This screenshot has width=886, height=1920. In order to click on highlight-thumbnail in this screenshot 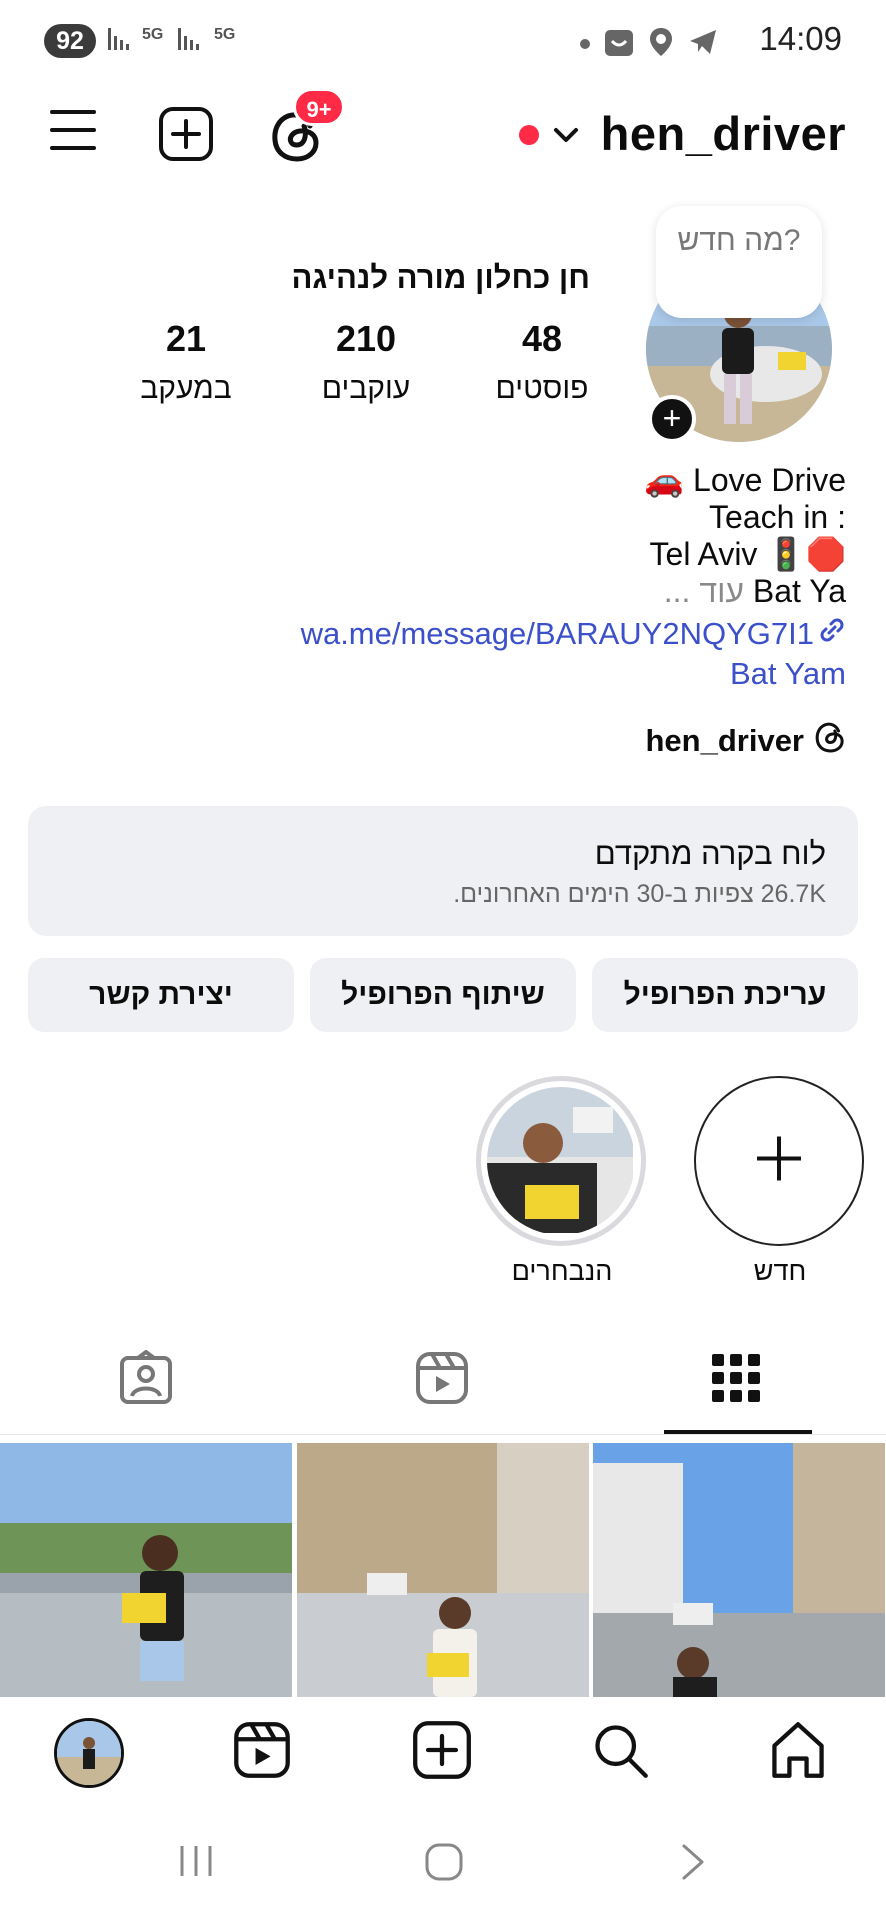, I will do `click(561, 1161)`.